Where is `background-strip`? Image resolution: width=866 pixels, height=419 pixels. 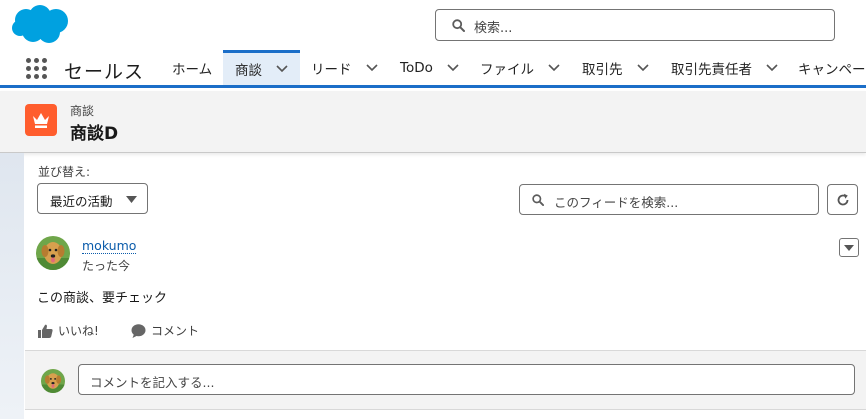
background-strip is located at coordinates (12, 286).